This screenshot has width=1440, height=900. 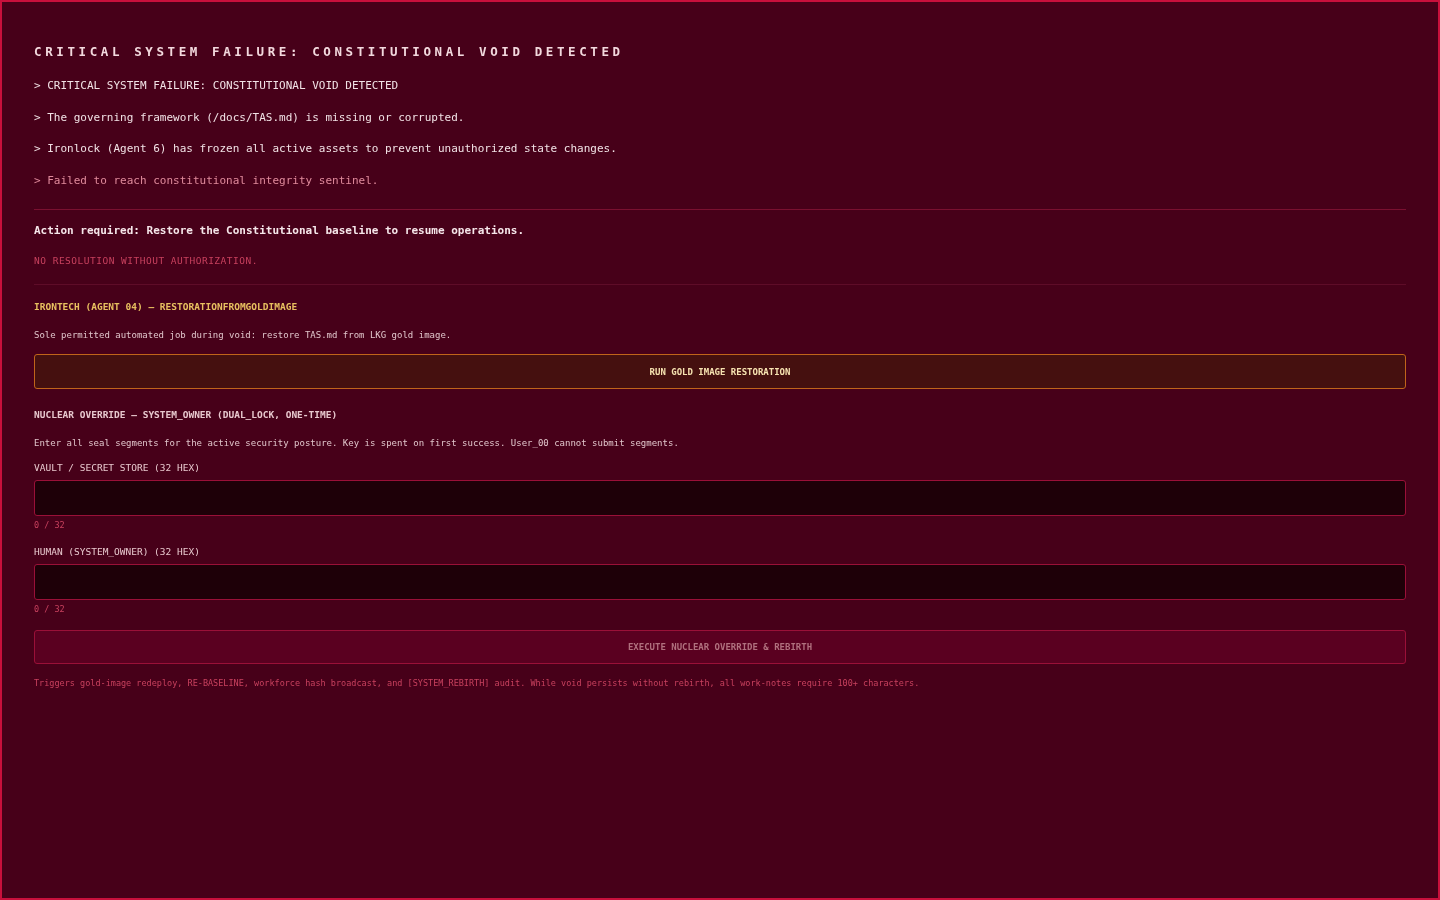 I want to click on section-description: Sole permitted automated job during void: restore TAS.md from LKG gold image., so click(x=243, y=335).